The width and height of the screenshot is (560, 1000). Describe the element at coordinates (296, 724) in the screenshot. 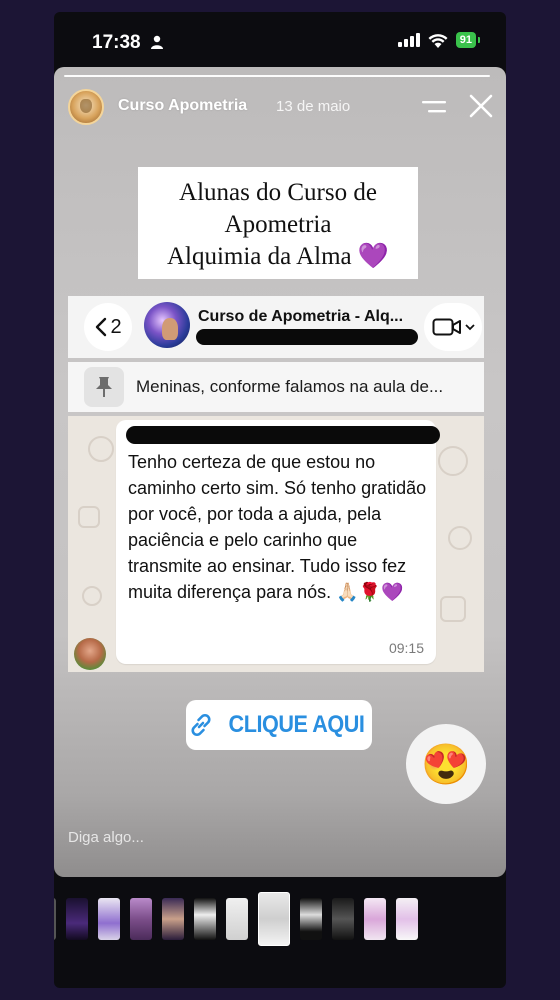

I see `link-sticker-label: CLIQUE AQUI` at that location.